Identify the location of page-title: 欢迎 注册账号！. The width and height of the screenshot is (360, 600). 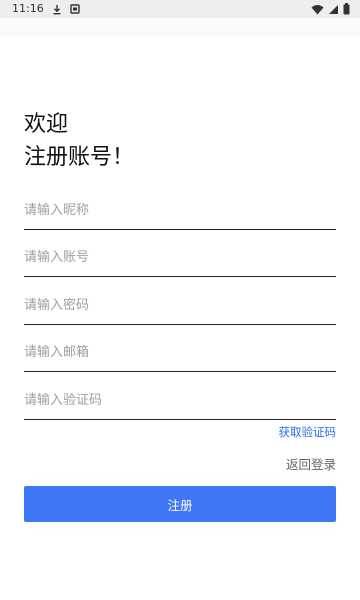
(79, 141).